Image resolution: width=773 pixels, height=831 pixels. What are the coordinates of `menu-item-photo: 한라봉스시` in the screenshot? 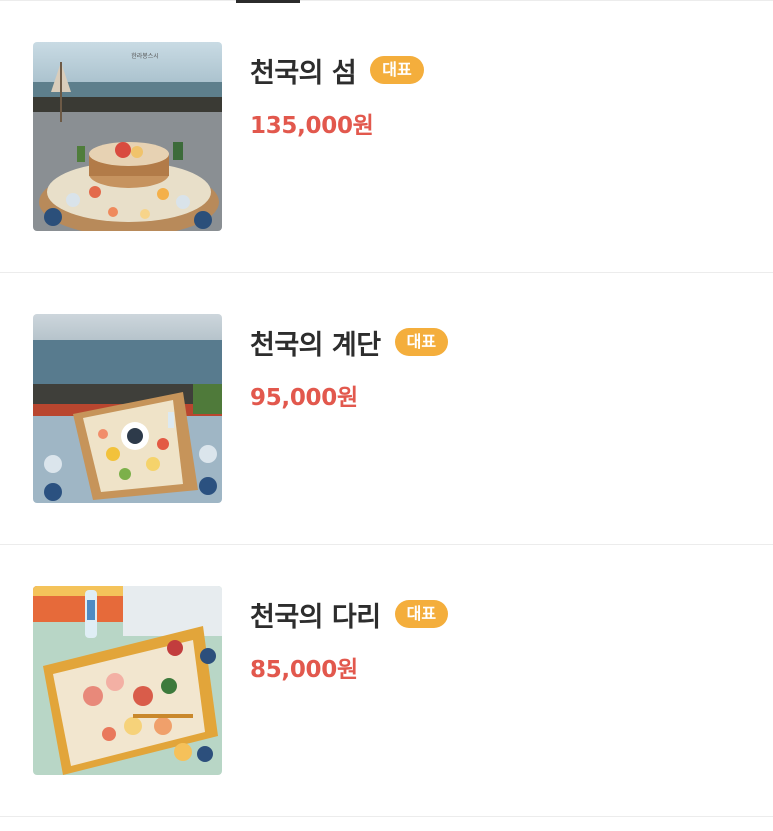 It's located at (127, 136).